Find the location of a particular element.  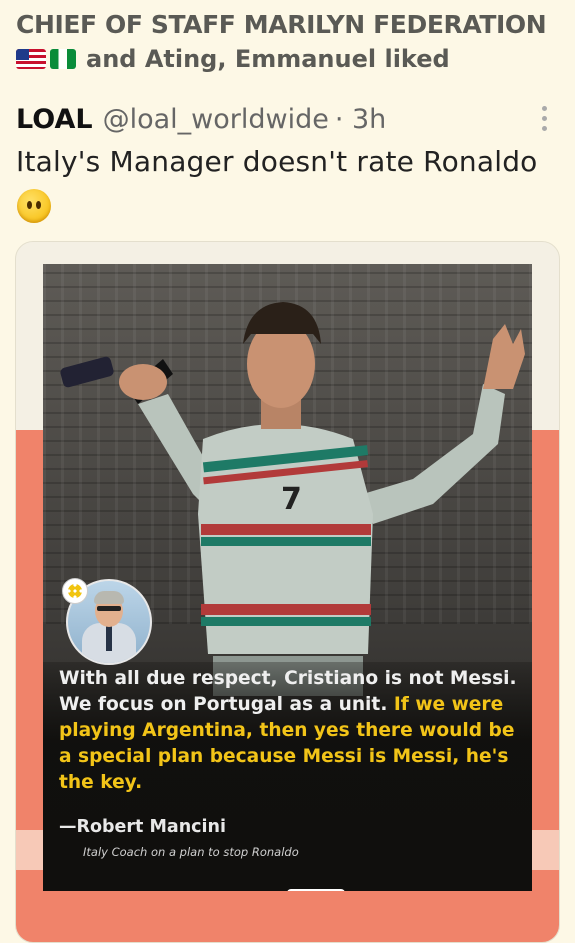

us-flag-icon is located at coordinates (31, 59).